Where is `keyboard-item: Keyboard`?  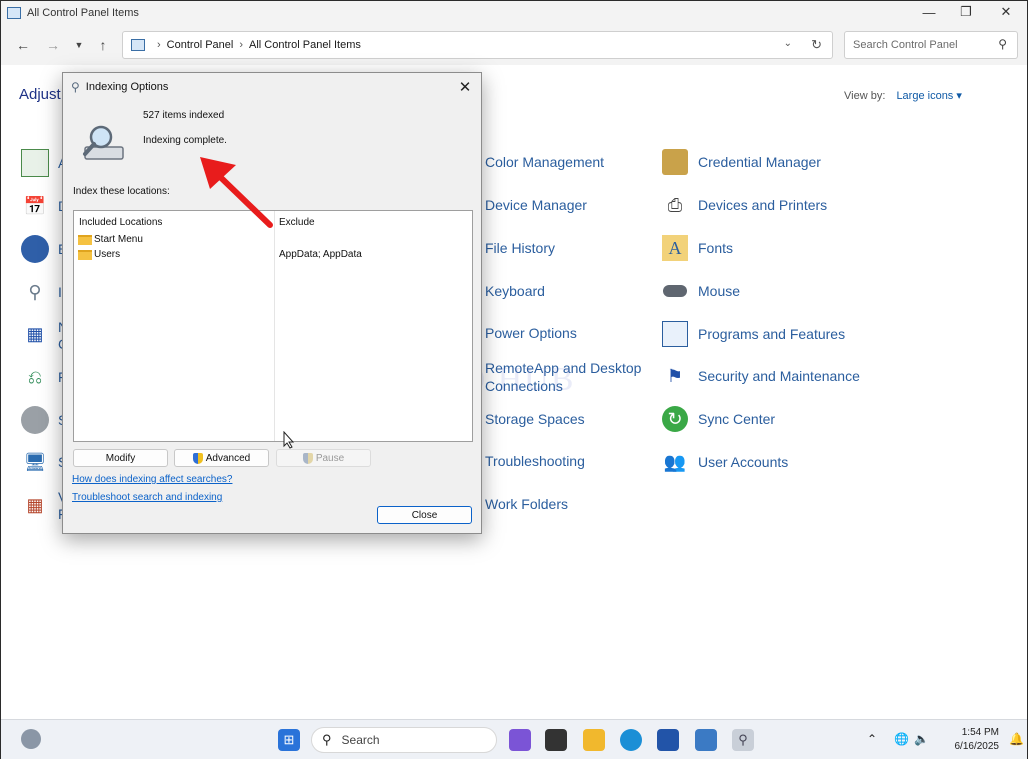
keyboard-item: Keyboard is located at coordinates (515, 291).